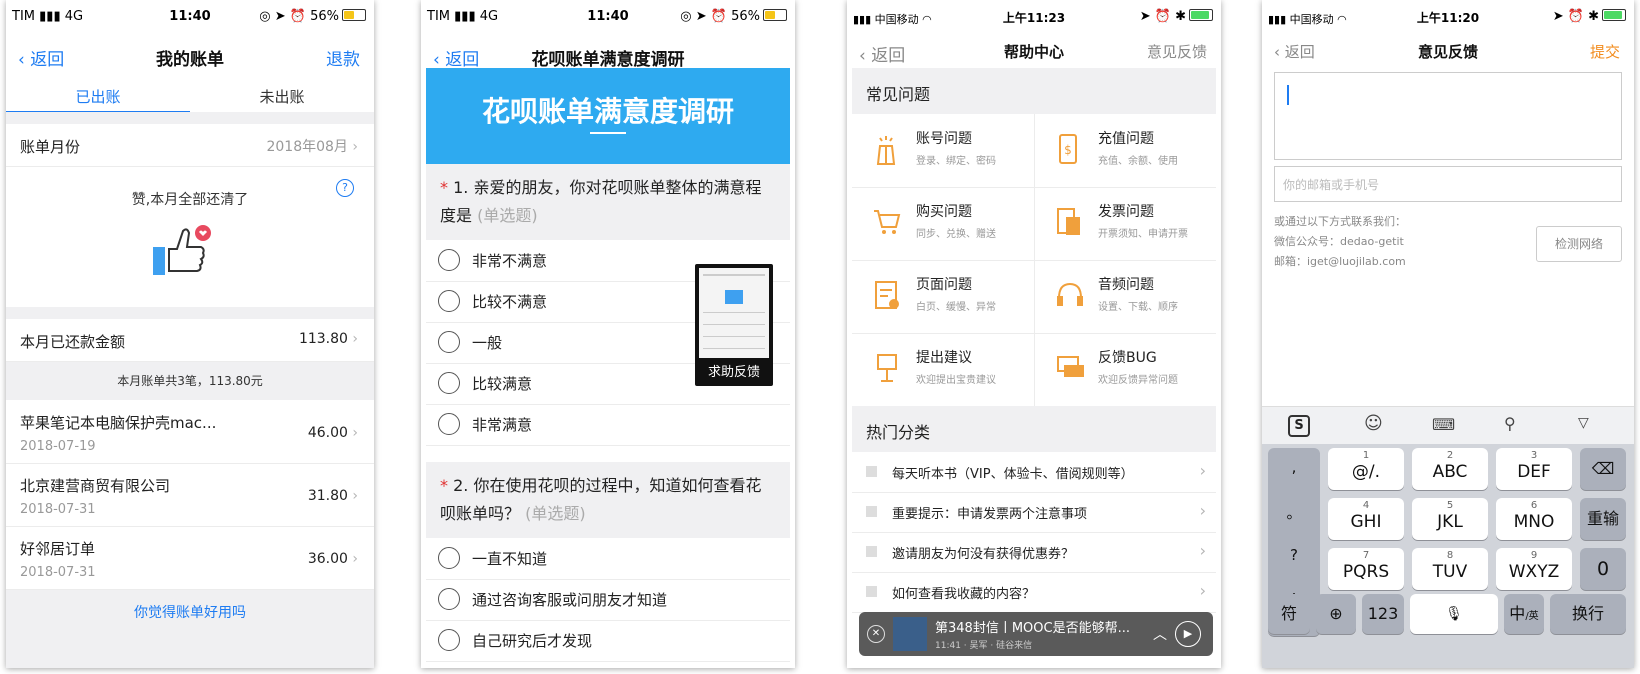  What do you see at coordinates (1603, 569) in the screenshot?
I see `zero-key: 0` at bounding box center [1603, 569].